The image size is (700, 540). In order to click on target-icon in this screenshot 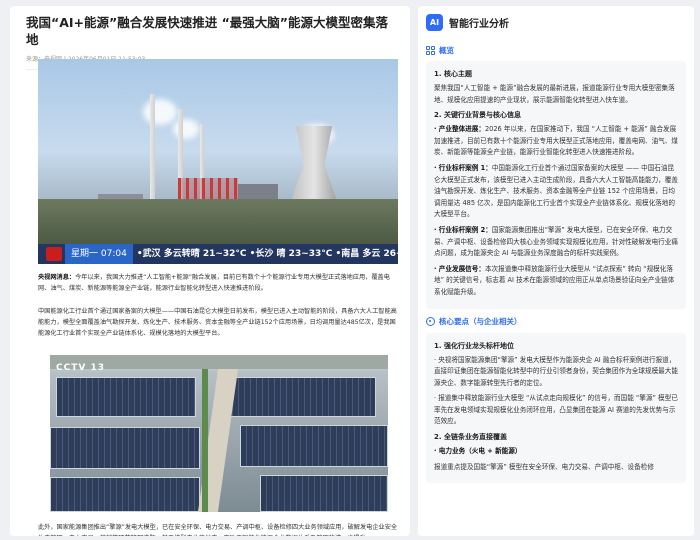, I will do `click(430, 321)`.